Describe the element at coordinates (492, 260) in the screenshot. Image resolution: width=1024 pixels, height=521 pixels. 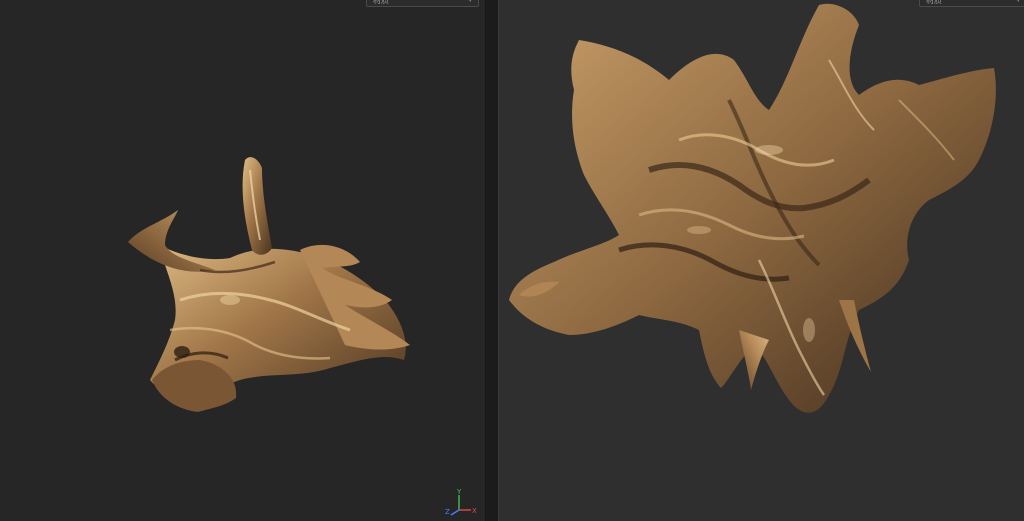
I see `viewport-splitter` at that location.